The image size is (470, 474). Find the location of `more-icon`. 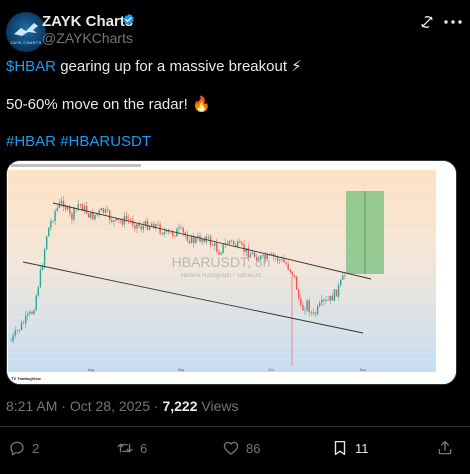

more-icon is located at coordinates (453, 22).